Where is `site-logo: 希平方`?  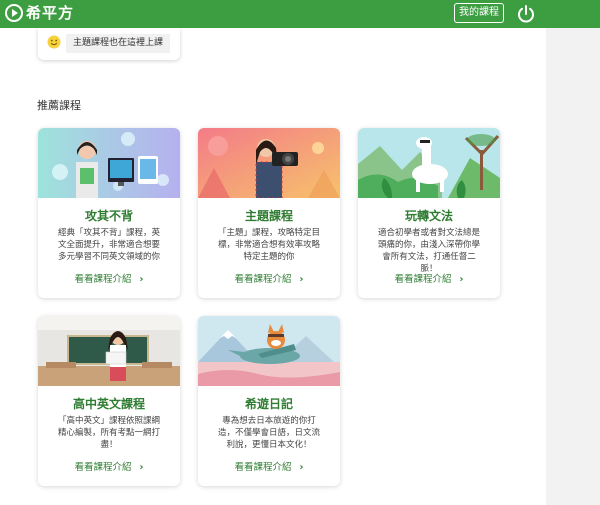 site-logo: 希平方 is located at coordinates (39, 13).